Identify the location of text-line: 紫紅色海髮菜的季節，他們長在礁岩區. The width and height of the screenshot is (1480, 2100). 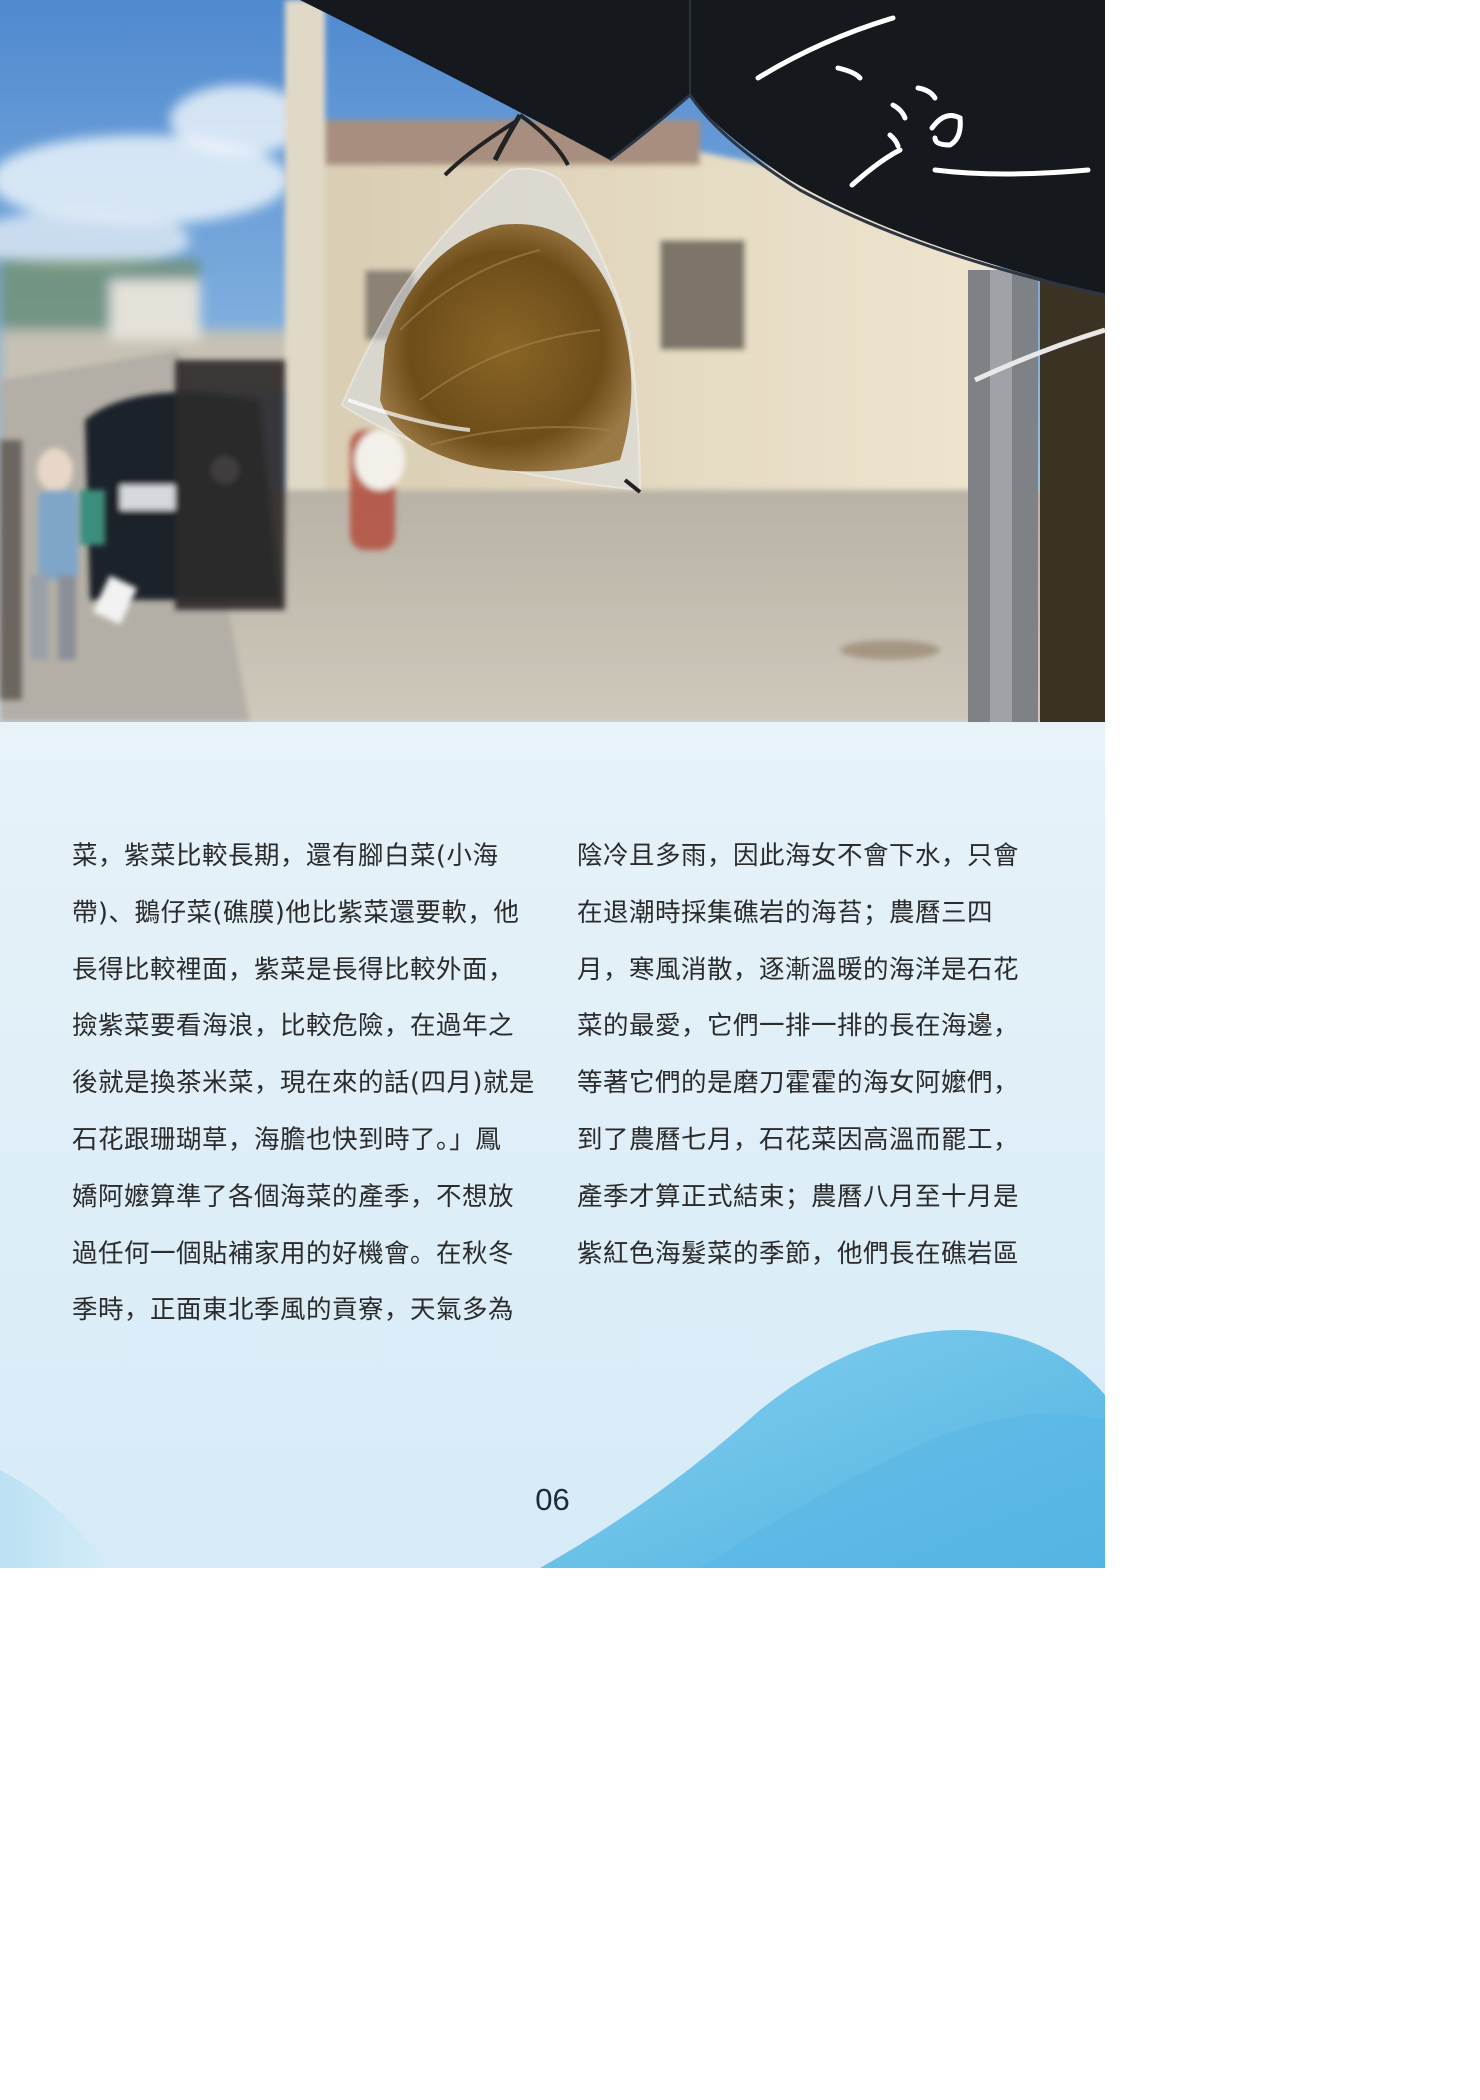
(798, 1253).